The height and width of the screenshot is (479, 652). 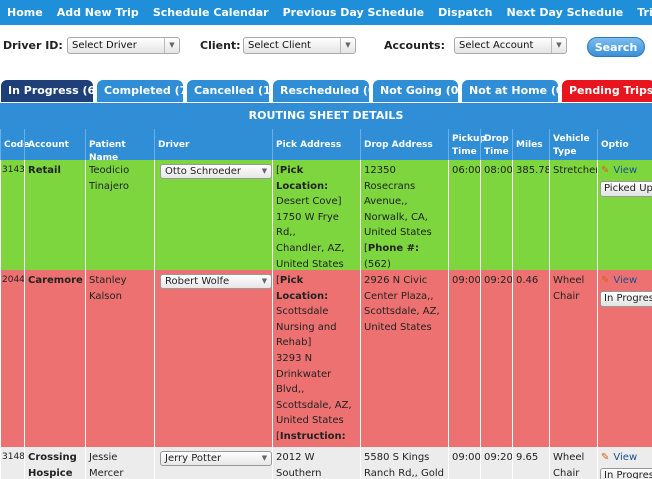 I want to click on table-cell: Retail, so click(x=54, y=215).